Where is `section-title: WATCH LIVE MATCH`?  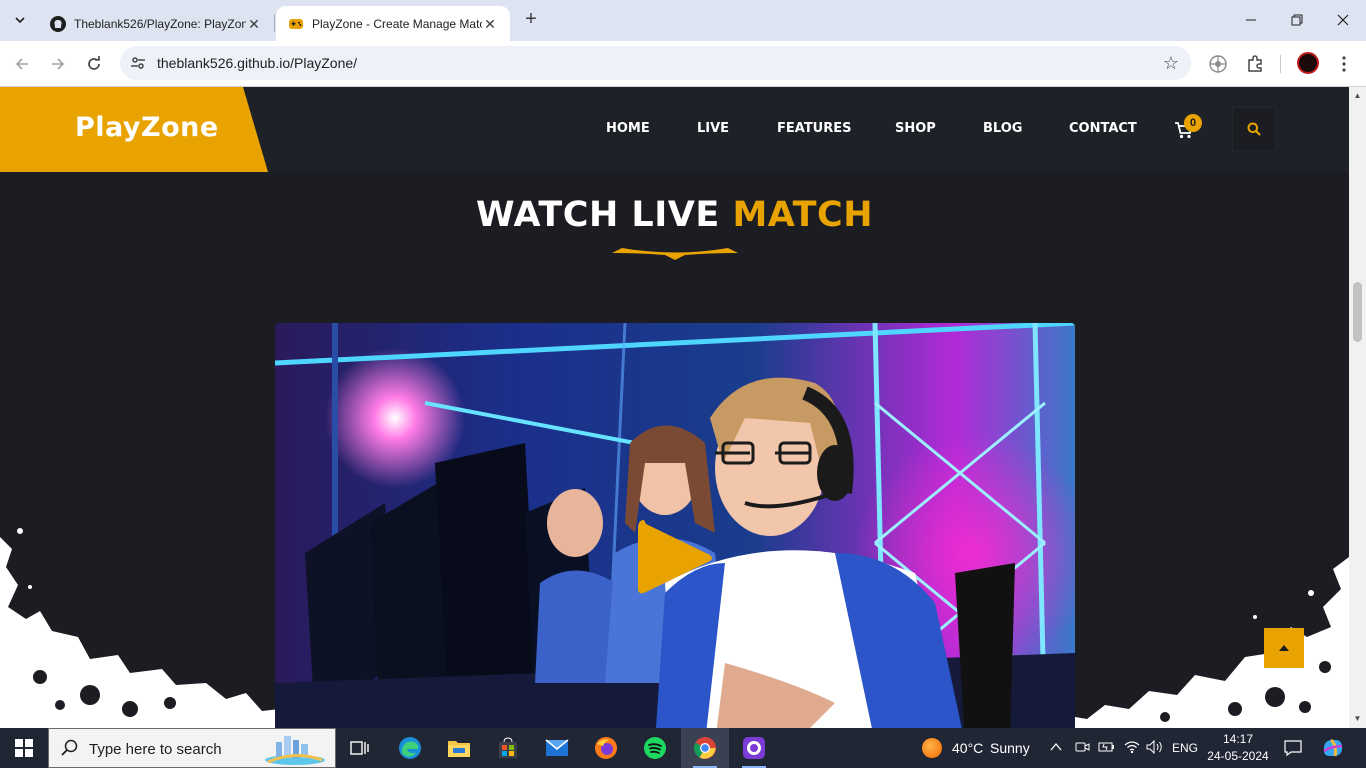
section-title: WATCH LIVE MATCH is located at coordinates (674, 215).